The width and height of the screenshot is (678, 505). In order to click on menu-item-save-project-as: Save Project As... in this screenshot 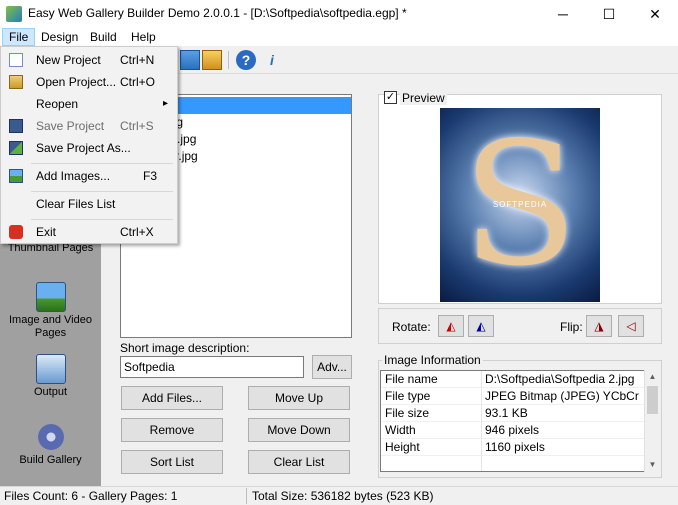, I will do `click(89, 148)`.